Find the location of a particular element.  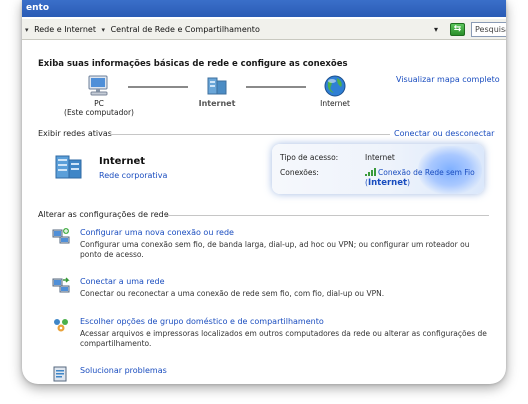

wireless-connection-link: Conexão de Rede sem Fio (Internet) is located at coordinates (424, 178).